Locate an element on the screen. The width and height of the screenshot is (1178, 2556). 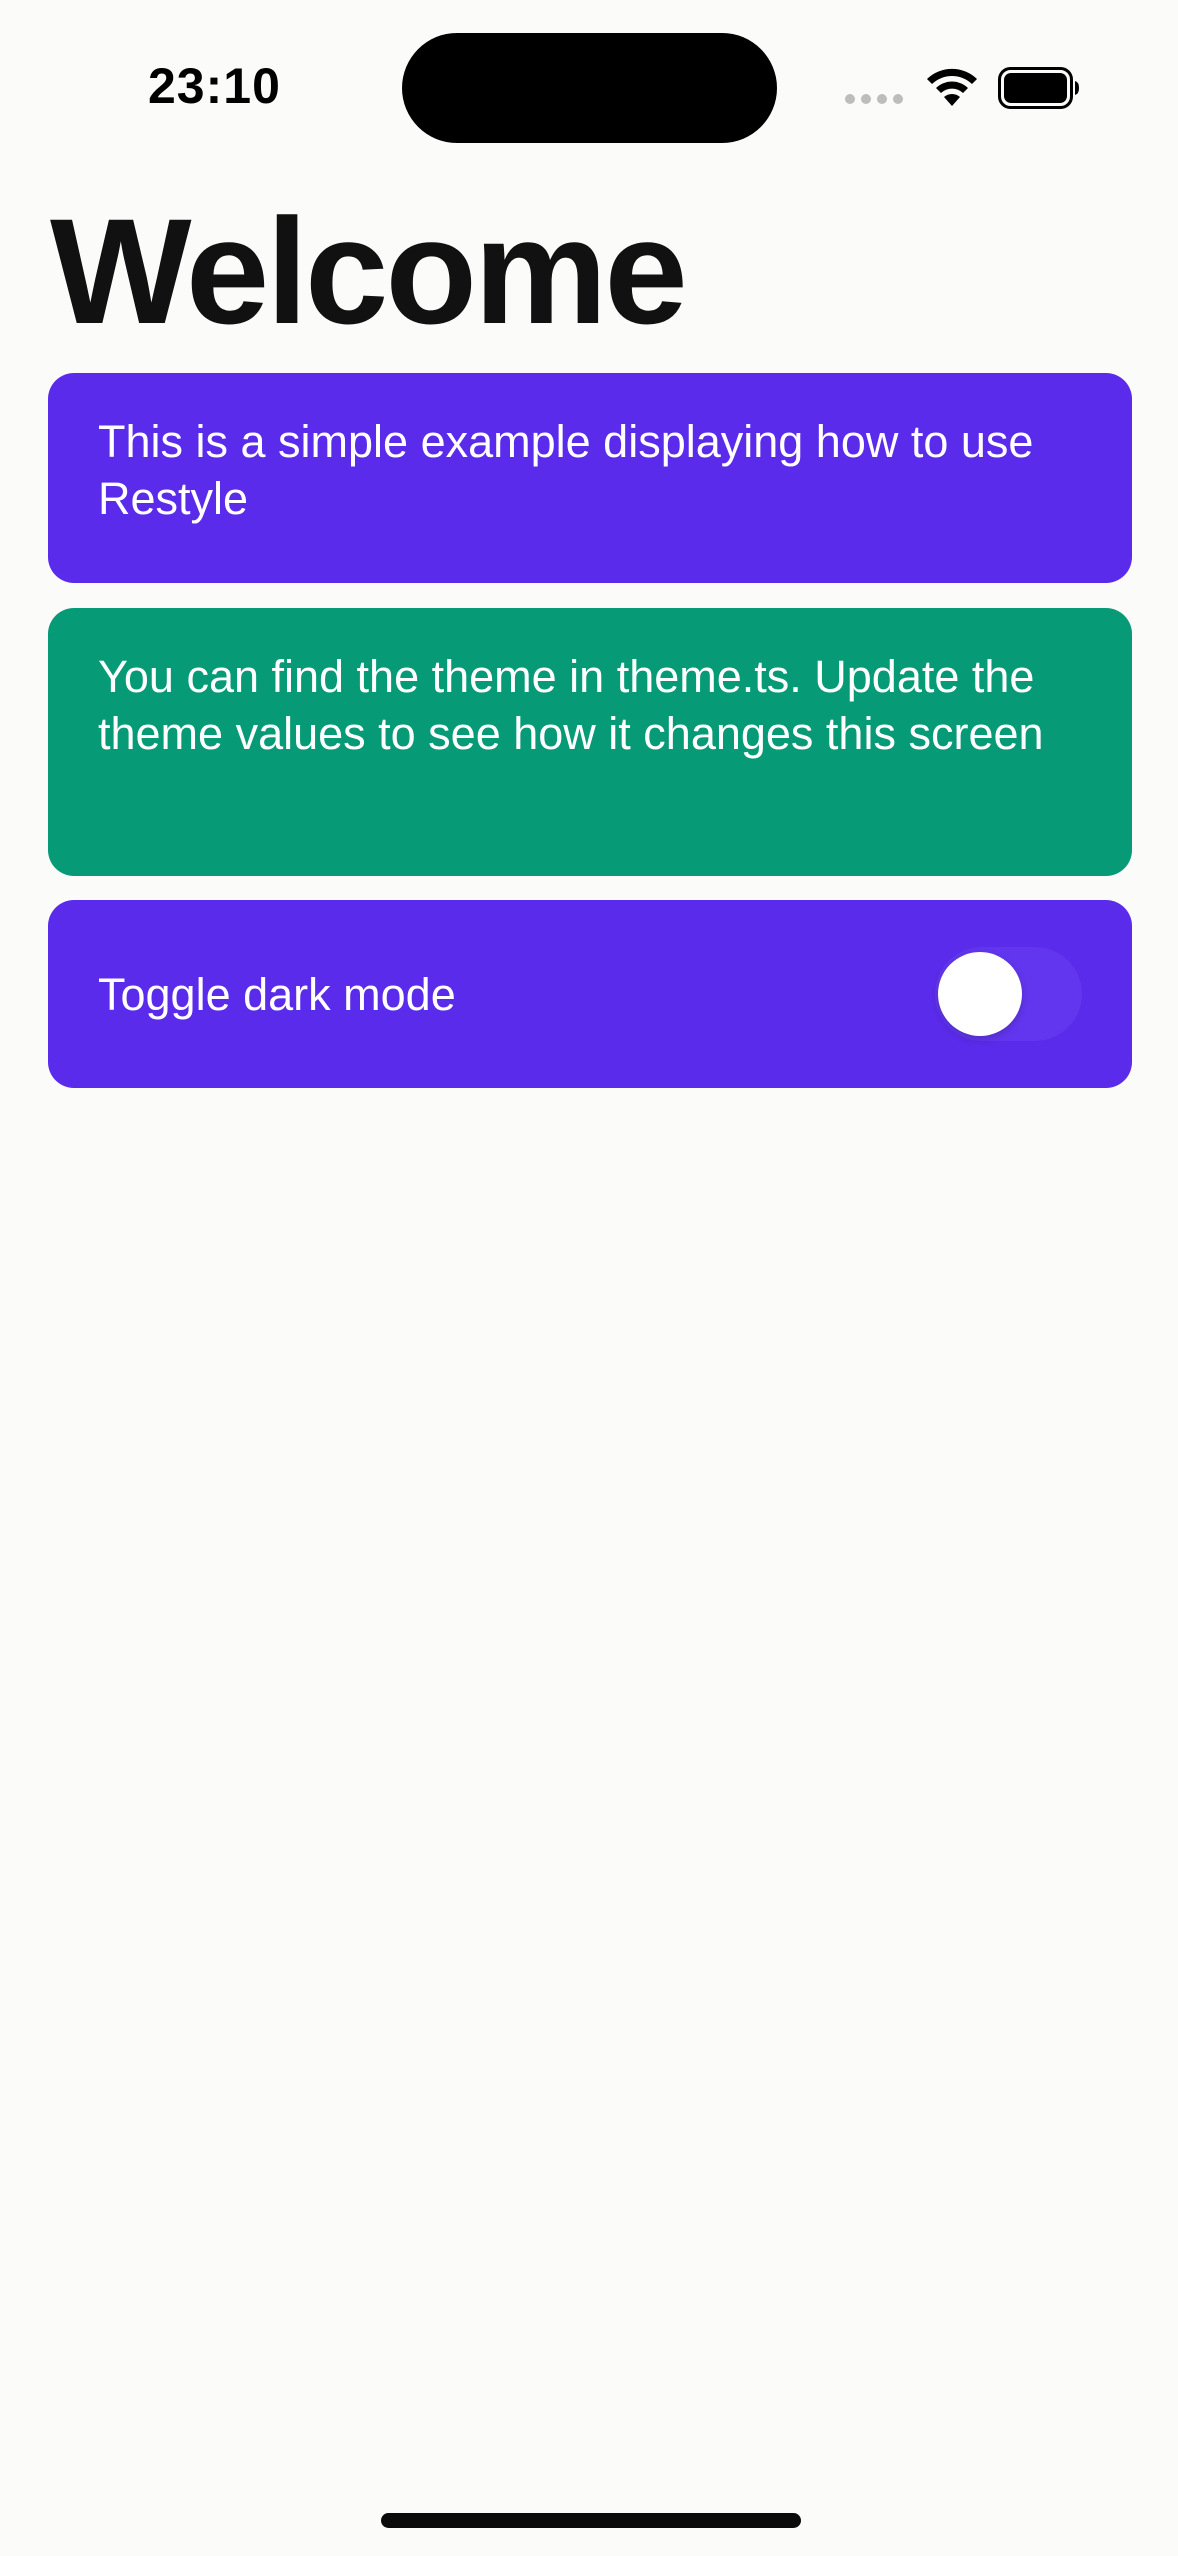
status-time: 23:10 is located at coordinates (214, 86).